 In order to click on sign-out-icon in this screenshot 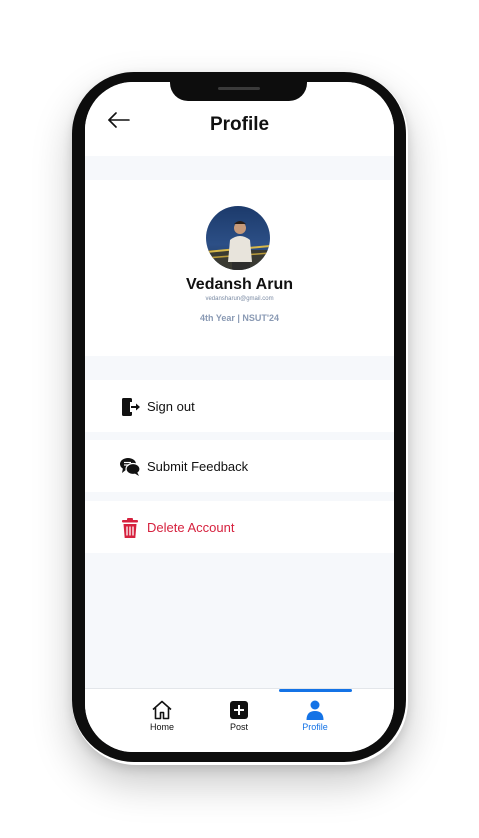, I will do `click(131, 407)`.